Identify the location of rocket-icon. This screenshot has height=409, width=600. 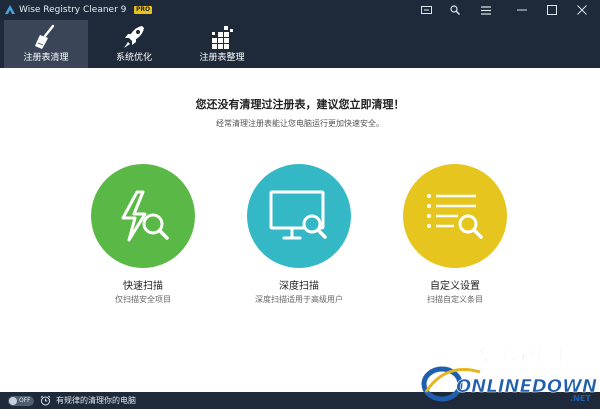
(134, 37).